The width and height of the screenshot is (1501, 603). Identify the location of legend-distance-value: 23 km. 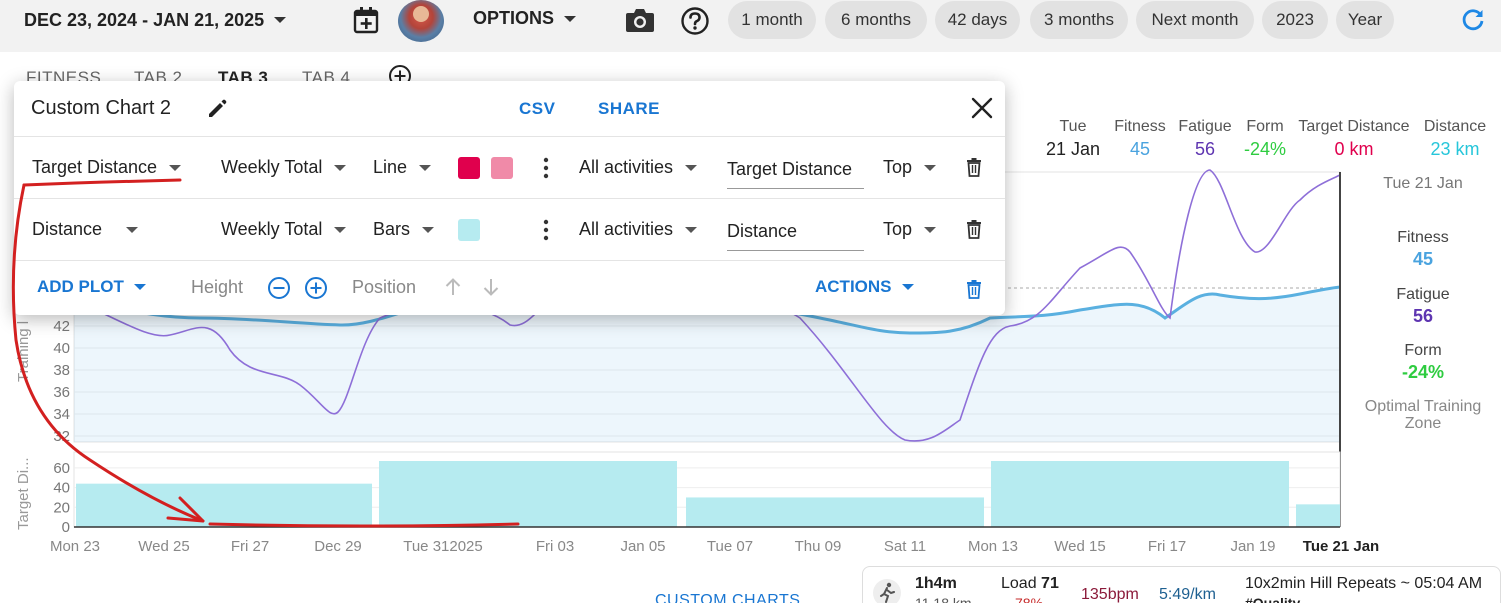
(1455, 149).